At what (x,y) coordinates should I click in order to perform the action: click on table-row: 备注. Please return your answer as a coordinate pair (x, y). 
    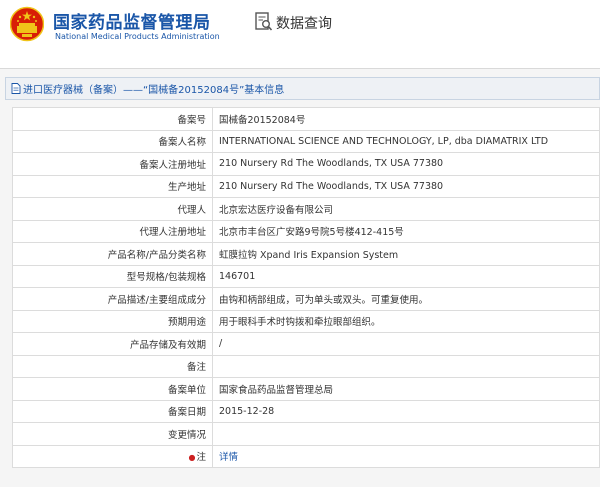
    Looking at the image, I should click on (306, 366).